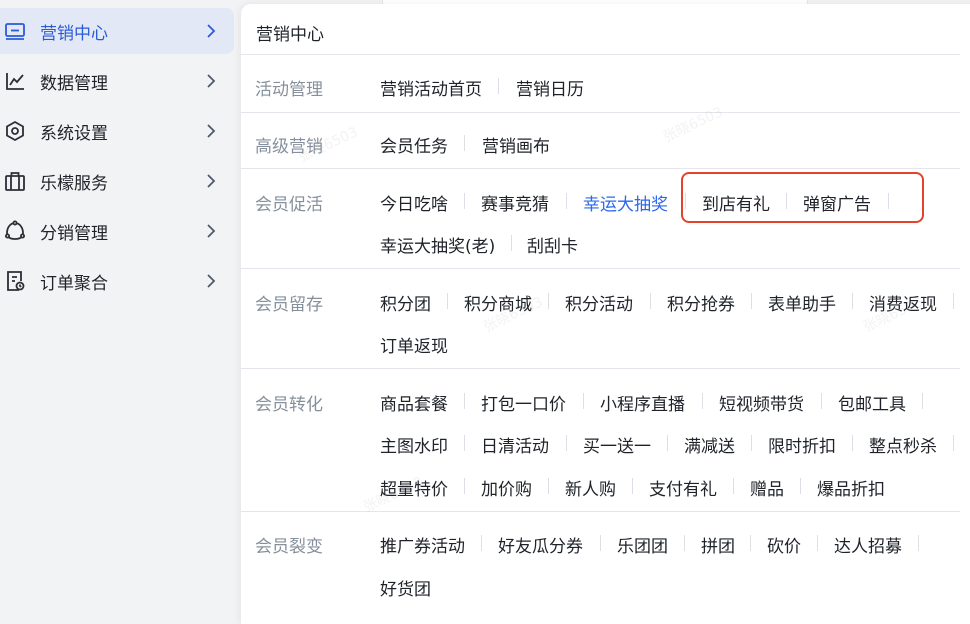 Image resolution: width=970 pixels, height=624 pixels. Describe the element at coordinates (431, 87) in the screenshot. I see `menu-link: 营销活动首页` at that location.